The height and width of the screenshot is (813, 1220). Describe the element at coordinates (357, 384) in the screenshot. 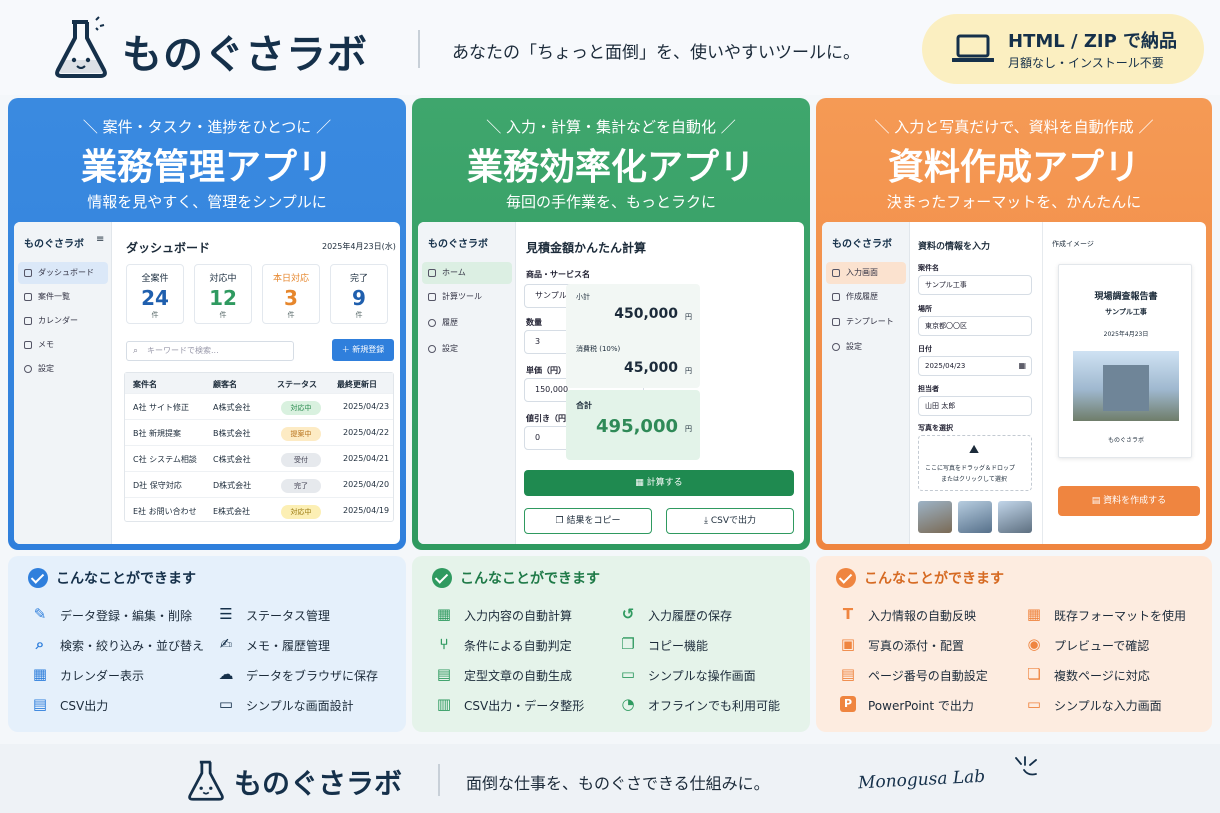

I see `column-header: 最終更新日` at that location.